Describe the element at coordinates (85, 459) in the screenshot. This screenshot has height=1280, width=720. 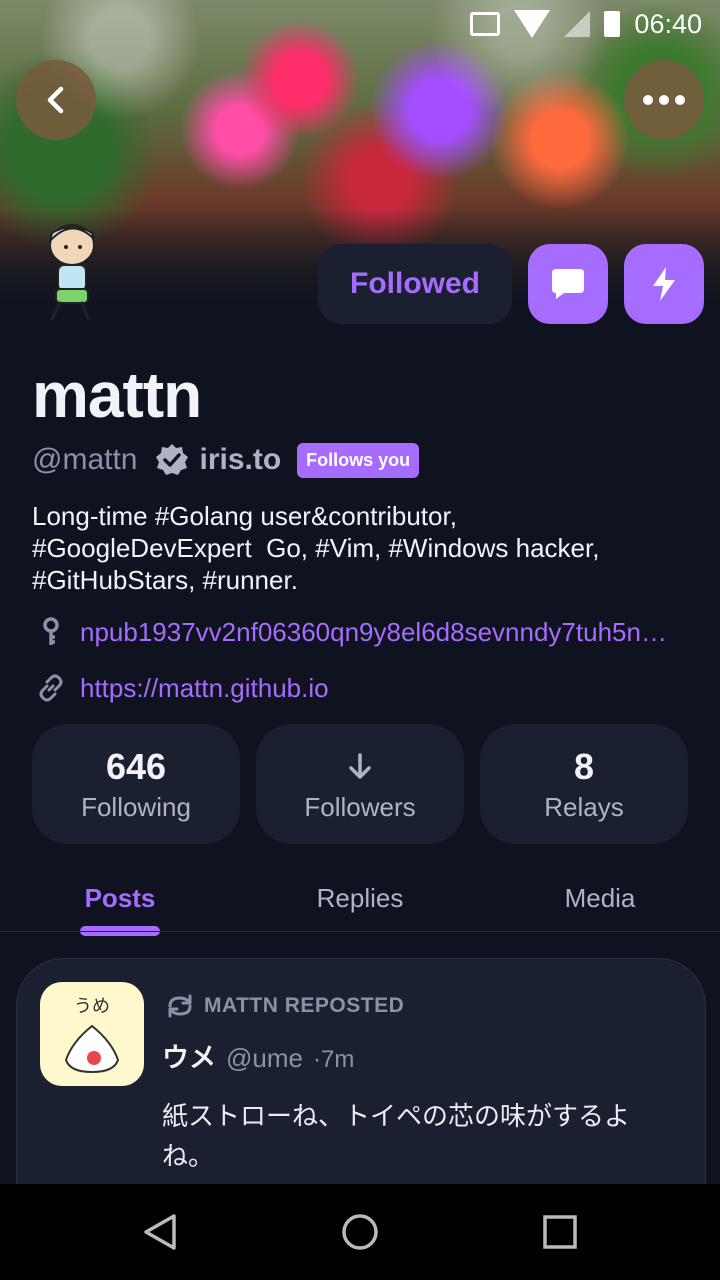
I see `profile-handle: @mattn` at that location.